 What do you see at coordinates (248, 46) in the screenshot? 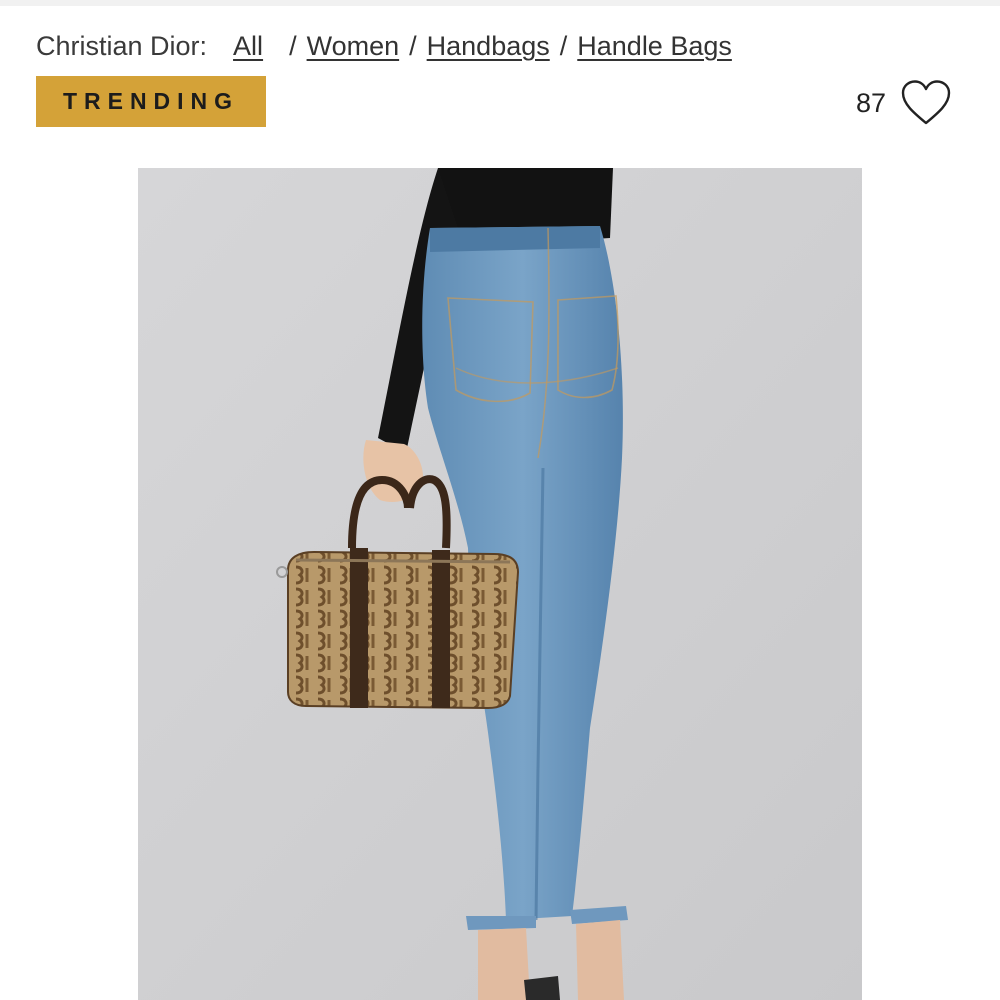
I see `breadcrumb-link-all: All` at bounding box center [248, 46].